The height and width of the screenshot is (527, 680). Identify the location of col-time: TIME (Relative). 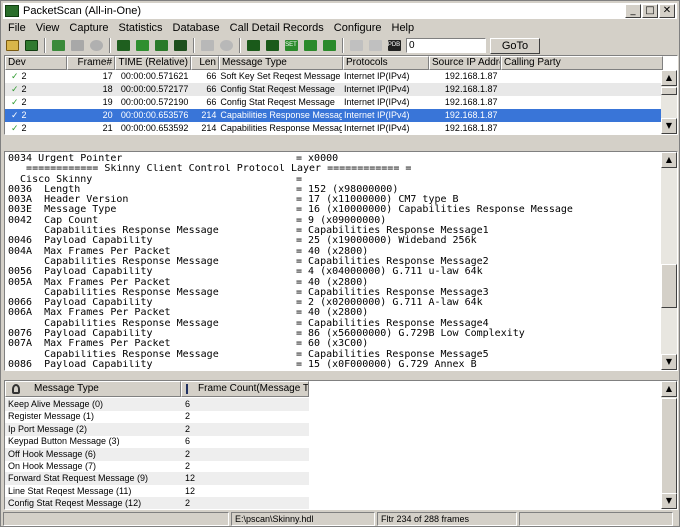
(153, 63).